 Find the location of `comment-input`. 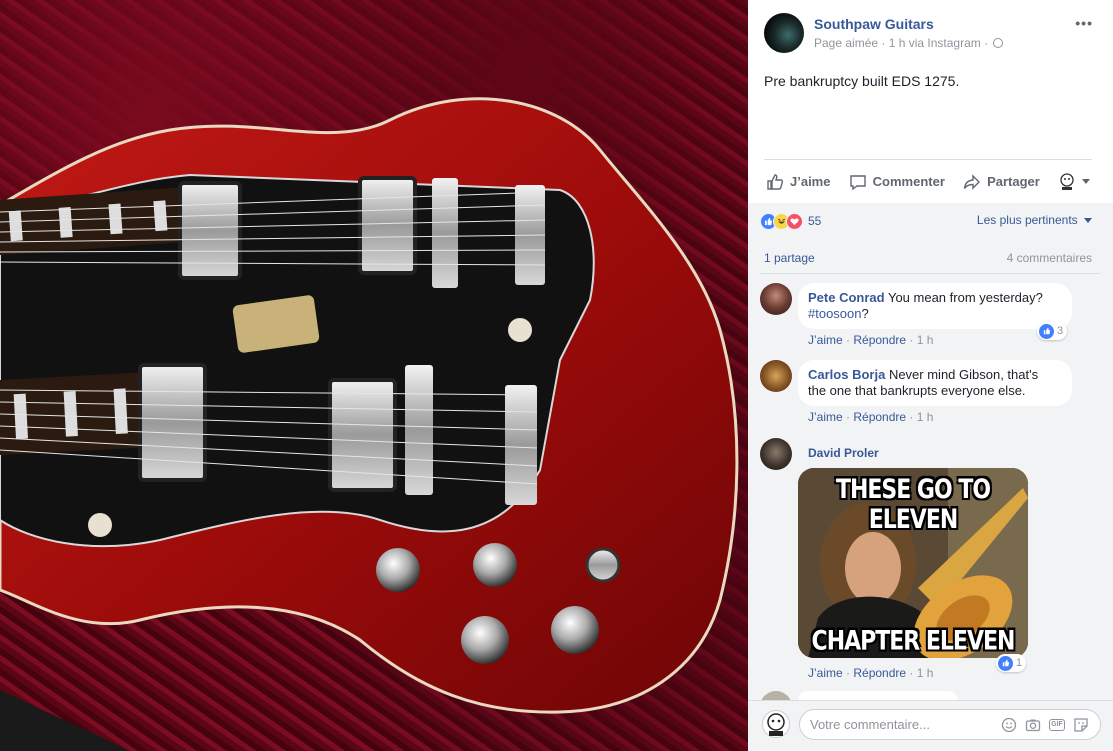

comment-input is located at coordinates (905, 724).